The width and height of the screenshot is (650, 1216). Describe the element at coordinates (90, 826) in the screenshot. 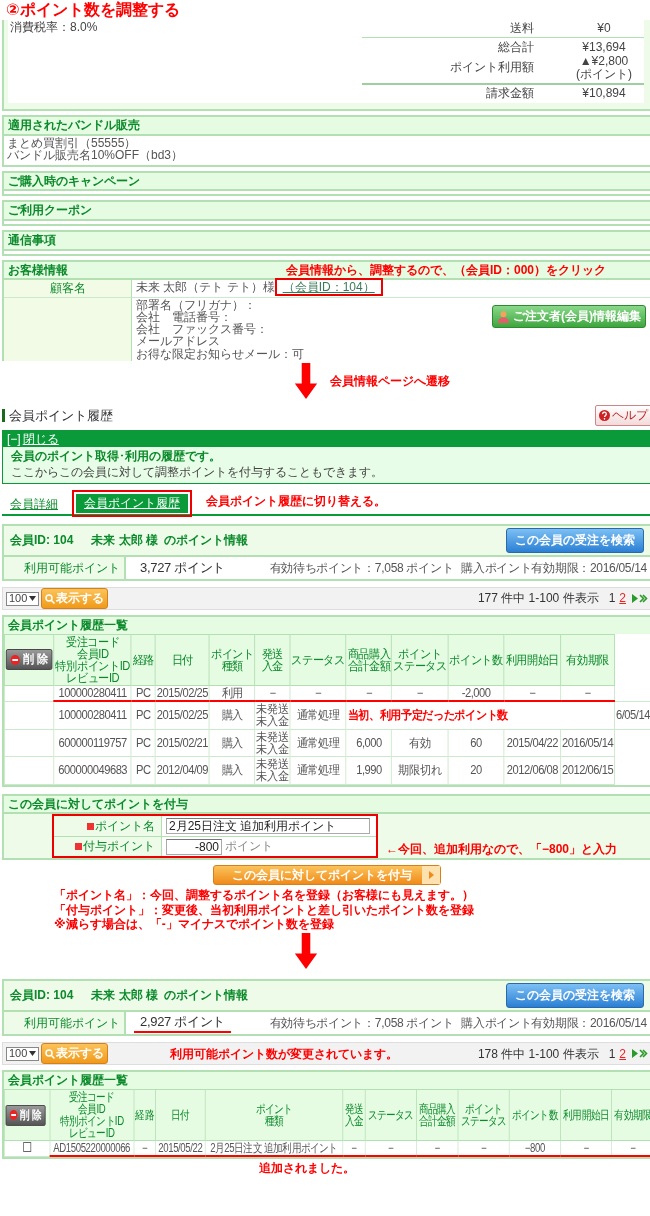

I see `required-icon` at that location.